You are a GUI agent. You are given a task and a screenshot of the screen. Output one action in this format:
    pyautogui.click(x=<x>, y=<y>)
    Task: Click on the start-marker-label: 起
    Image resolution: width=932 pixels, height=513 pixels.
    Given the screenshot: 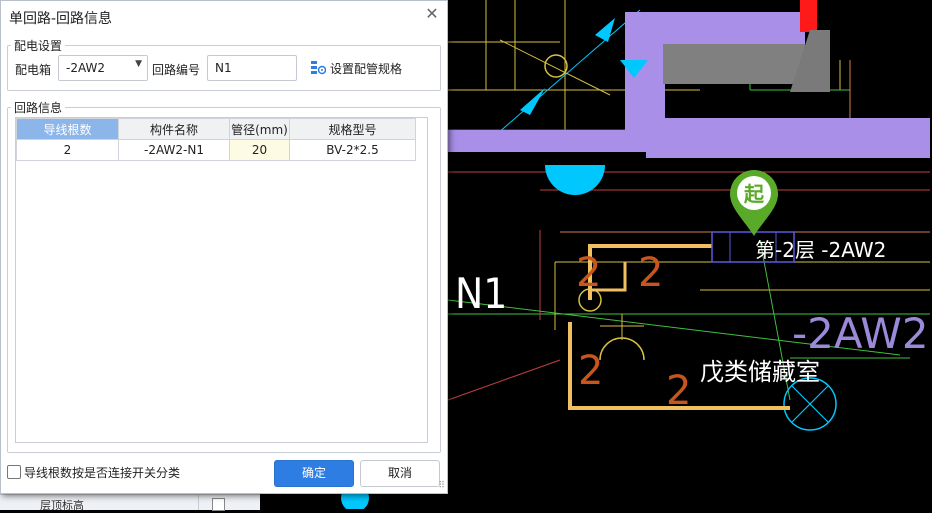 What is the action you would take?
    pyautogui.click(x=754, y=194)
    